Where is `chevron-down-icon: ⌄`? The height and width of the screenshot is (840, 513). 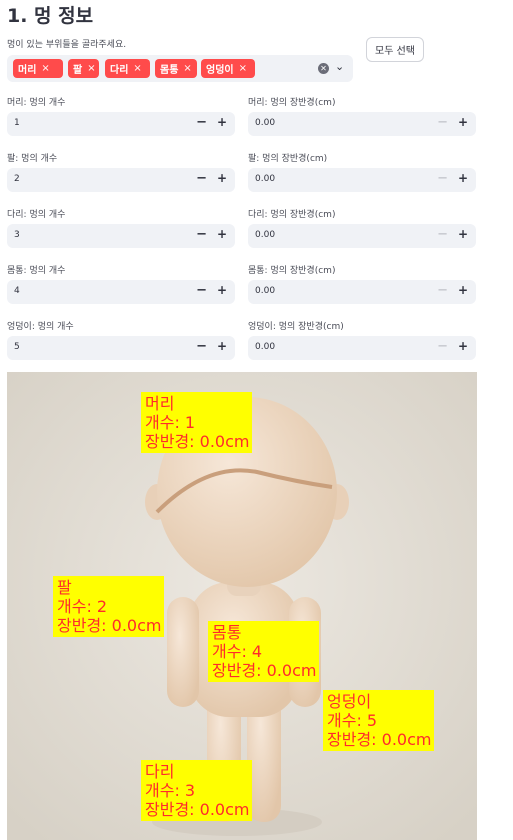
chevron-down-icon: ⌄ is located at coordinates (339, 66).